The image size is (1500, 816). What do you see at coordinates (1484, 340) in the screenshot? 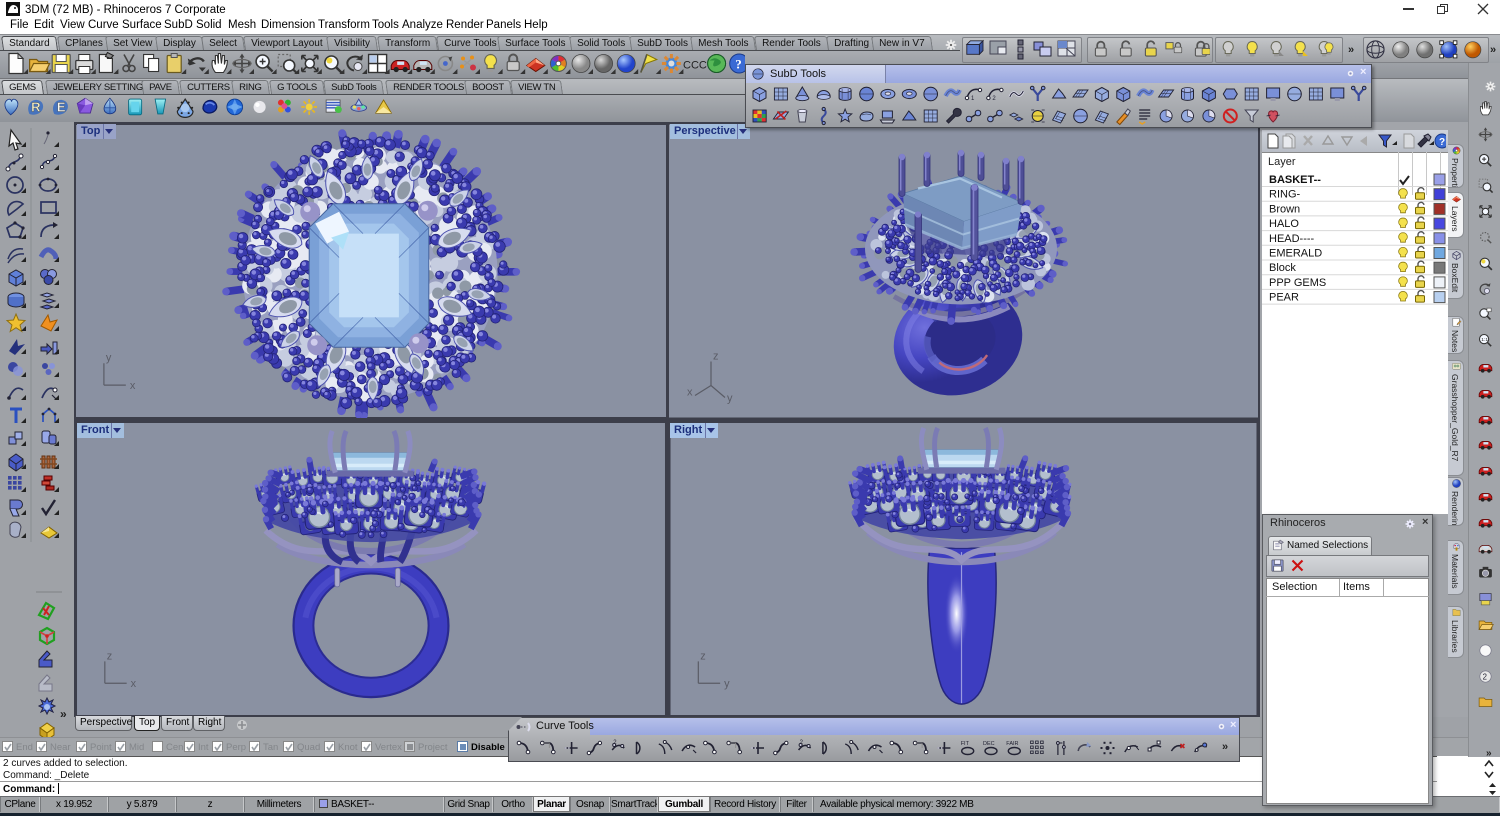
I see `svg-text: 1:1` at bounding box center [1484, 340].